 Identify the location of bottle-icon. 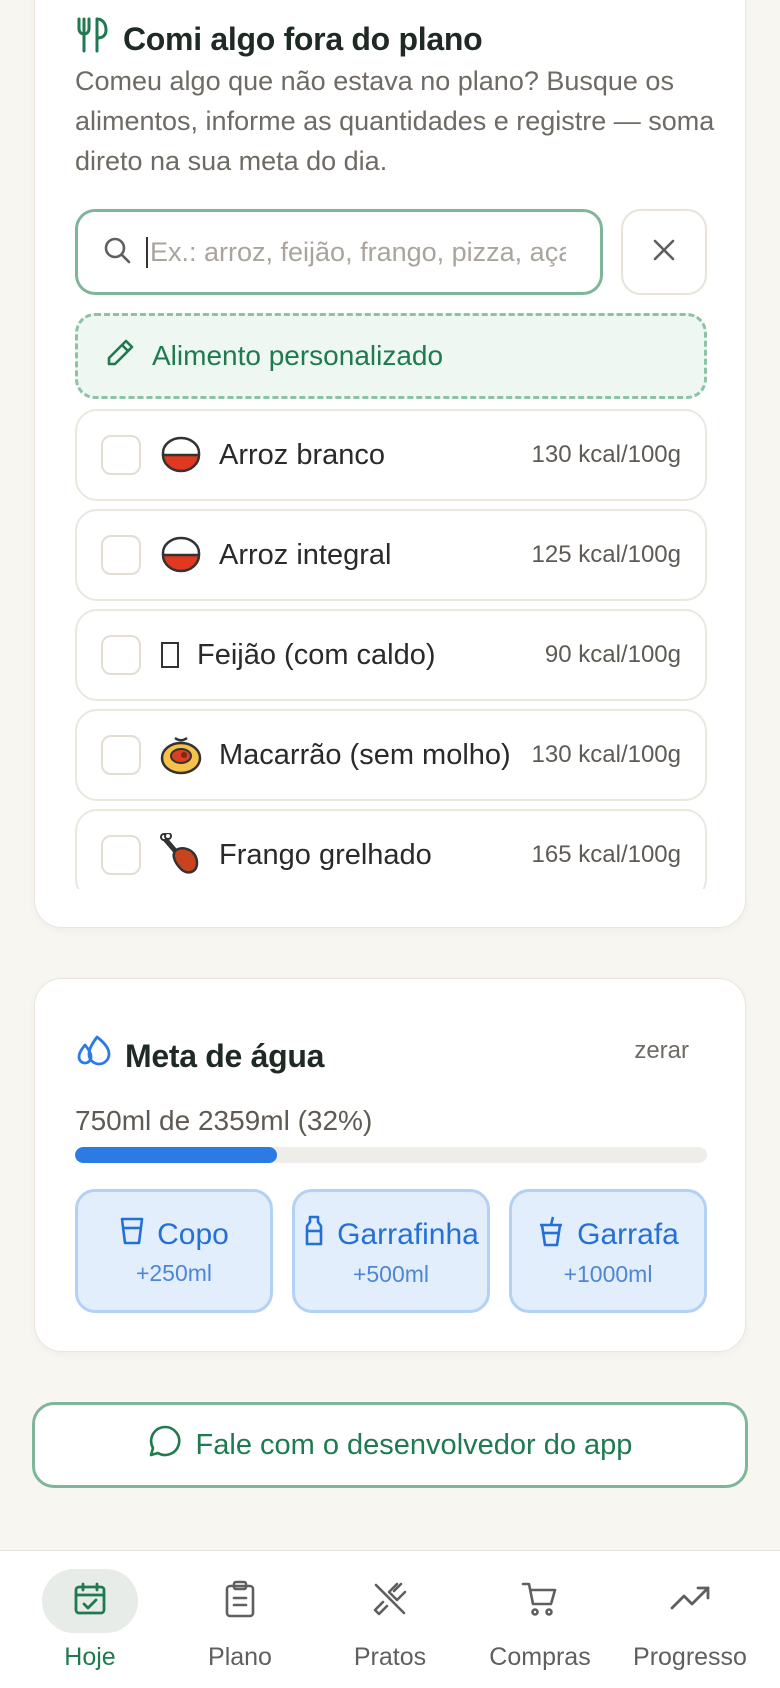
(551, 1235).